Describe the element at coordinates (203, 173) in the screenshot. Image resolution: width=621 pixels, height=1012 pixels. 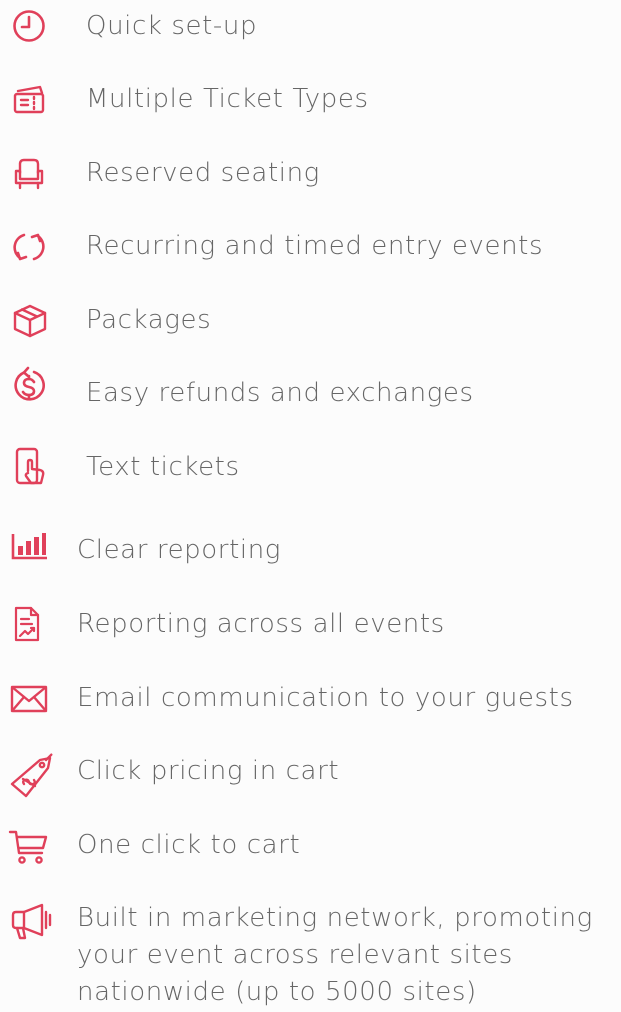
I see `feature-label: Reserved seating` at that location.